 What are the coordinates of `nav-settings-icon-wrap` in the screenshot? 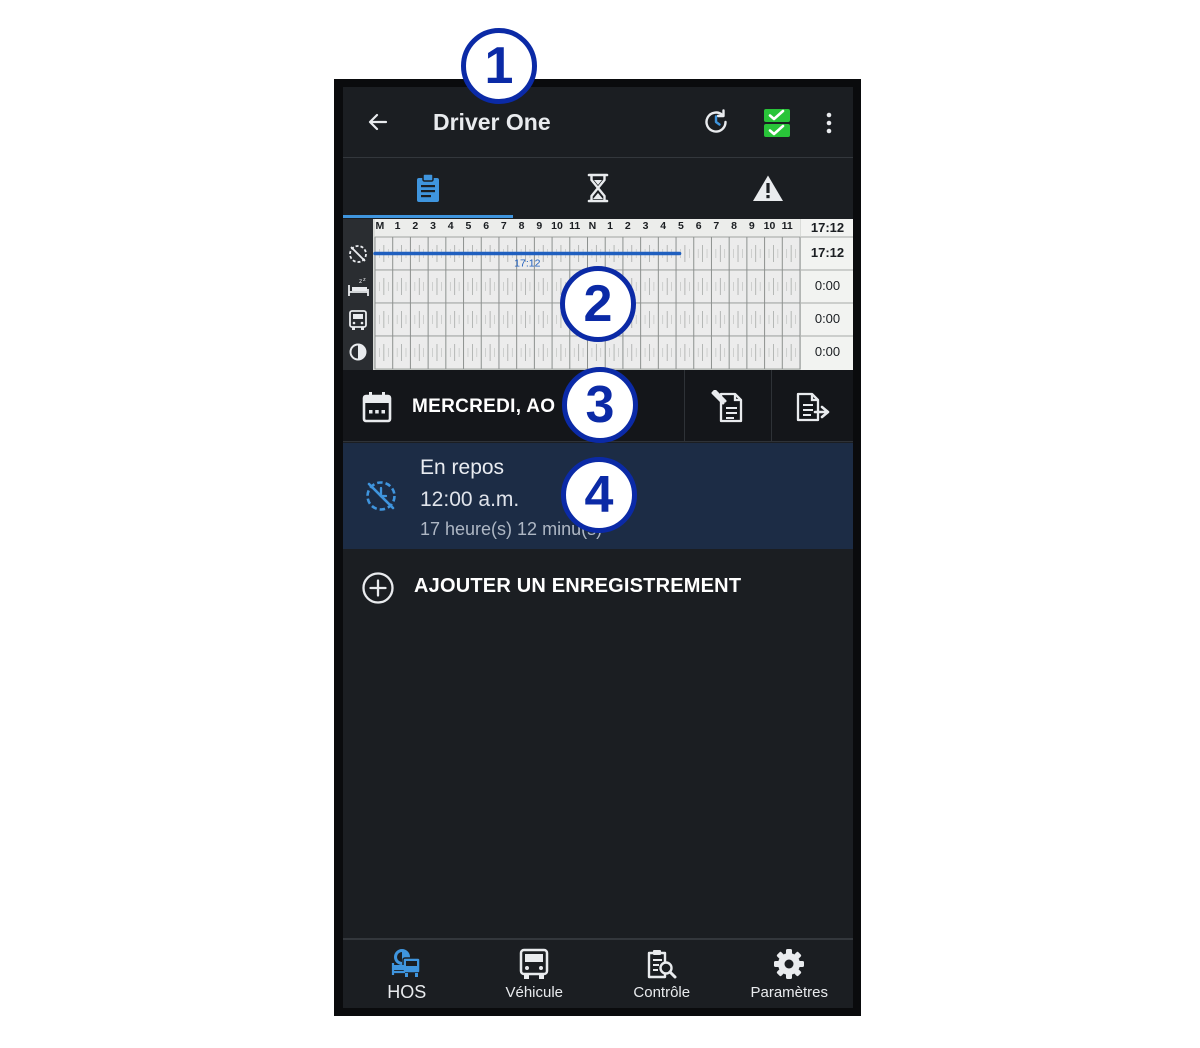 It's located at (790, 964).